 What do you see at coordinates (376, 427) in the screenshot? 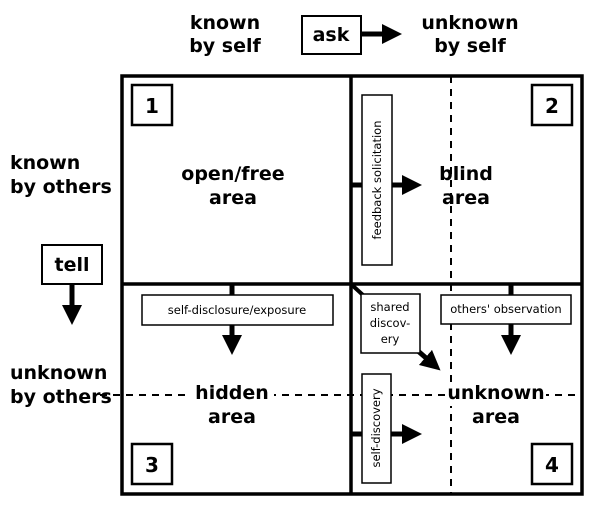
I see `self-discovery-label: self-discovery` at bounding box center [376, 427].